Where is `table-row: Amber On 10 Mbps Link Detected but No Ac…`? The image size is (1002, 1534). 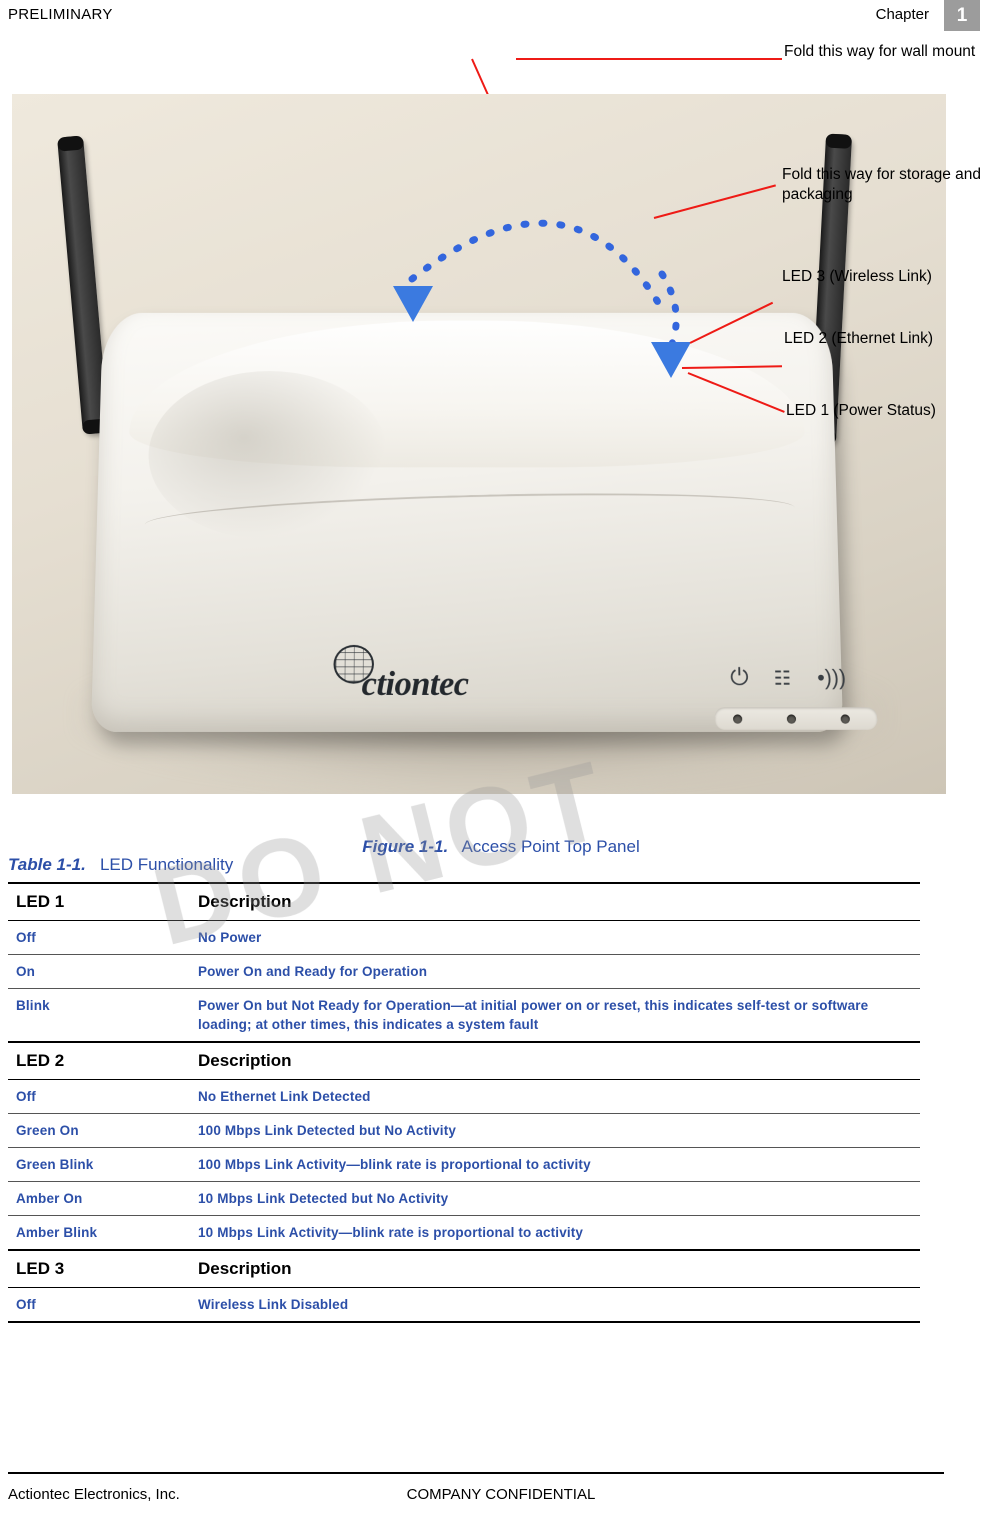 table-row: Amber On 10 Mbps Link Detected but No Ac… is located at coordinates (464, 1198).